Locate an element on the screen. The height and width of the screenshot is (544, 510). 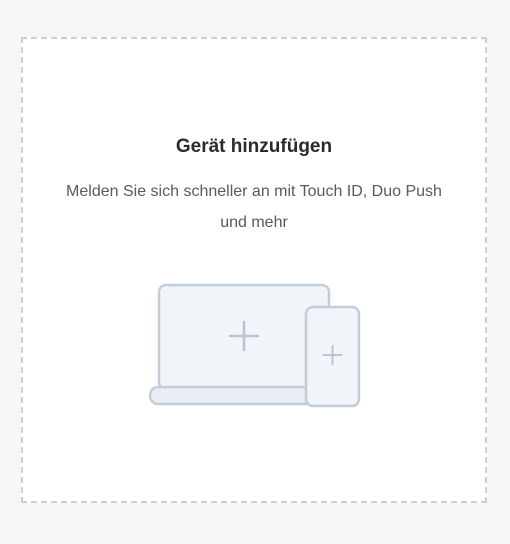
add-device-title: Gerät hinzufügen is located at coordinates (254, 146).